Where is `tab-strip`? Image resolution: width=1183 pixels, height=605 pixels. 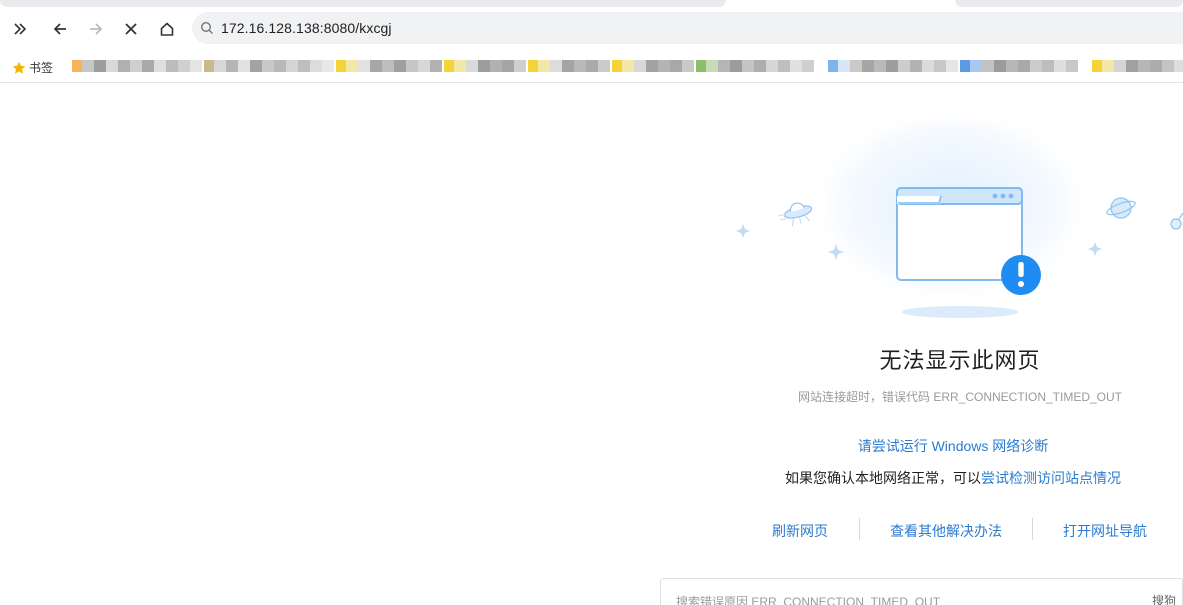 tab-strip is located at coordinates (591, 4).